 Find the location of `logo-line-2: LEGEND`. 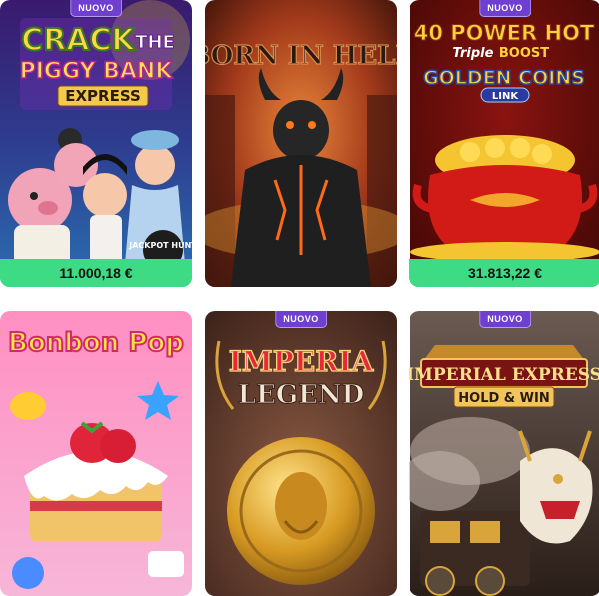

logo-line-2: LEGEND is located at coordinates (301, 395).